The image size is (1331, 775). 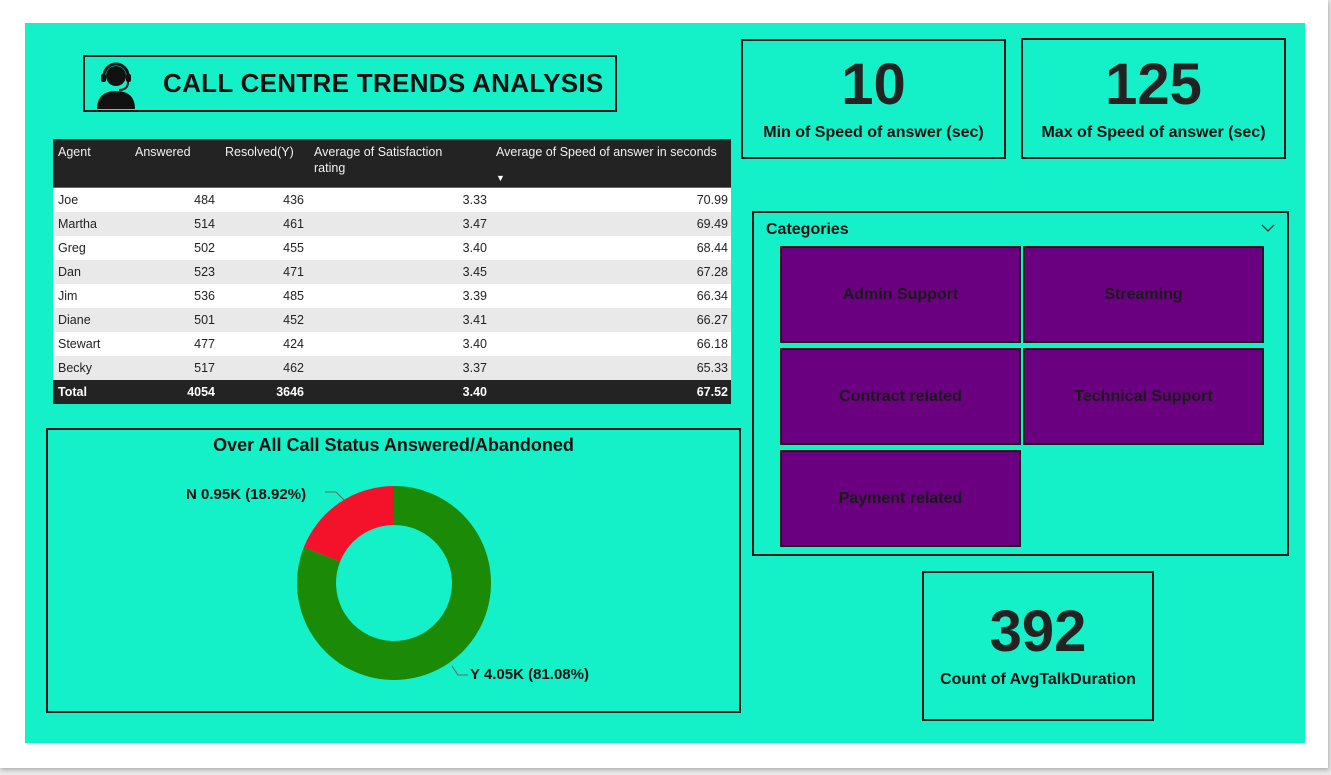 I want to click on total-label: Total, so click(x=72, y=392).